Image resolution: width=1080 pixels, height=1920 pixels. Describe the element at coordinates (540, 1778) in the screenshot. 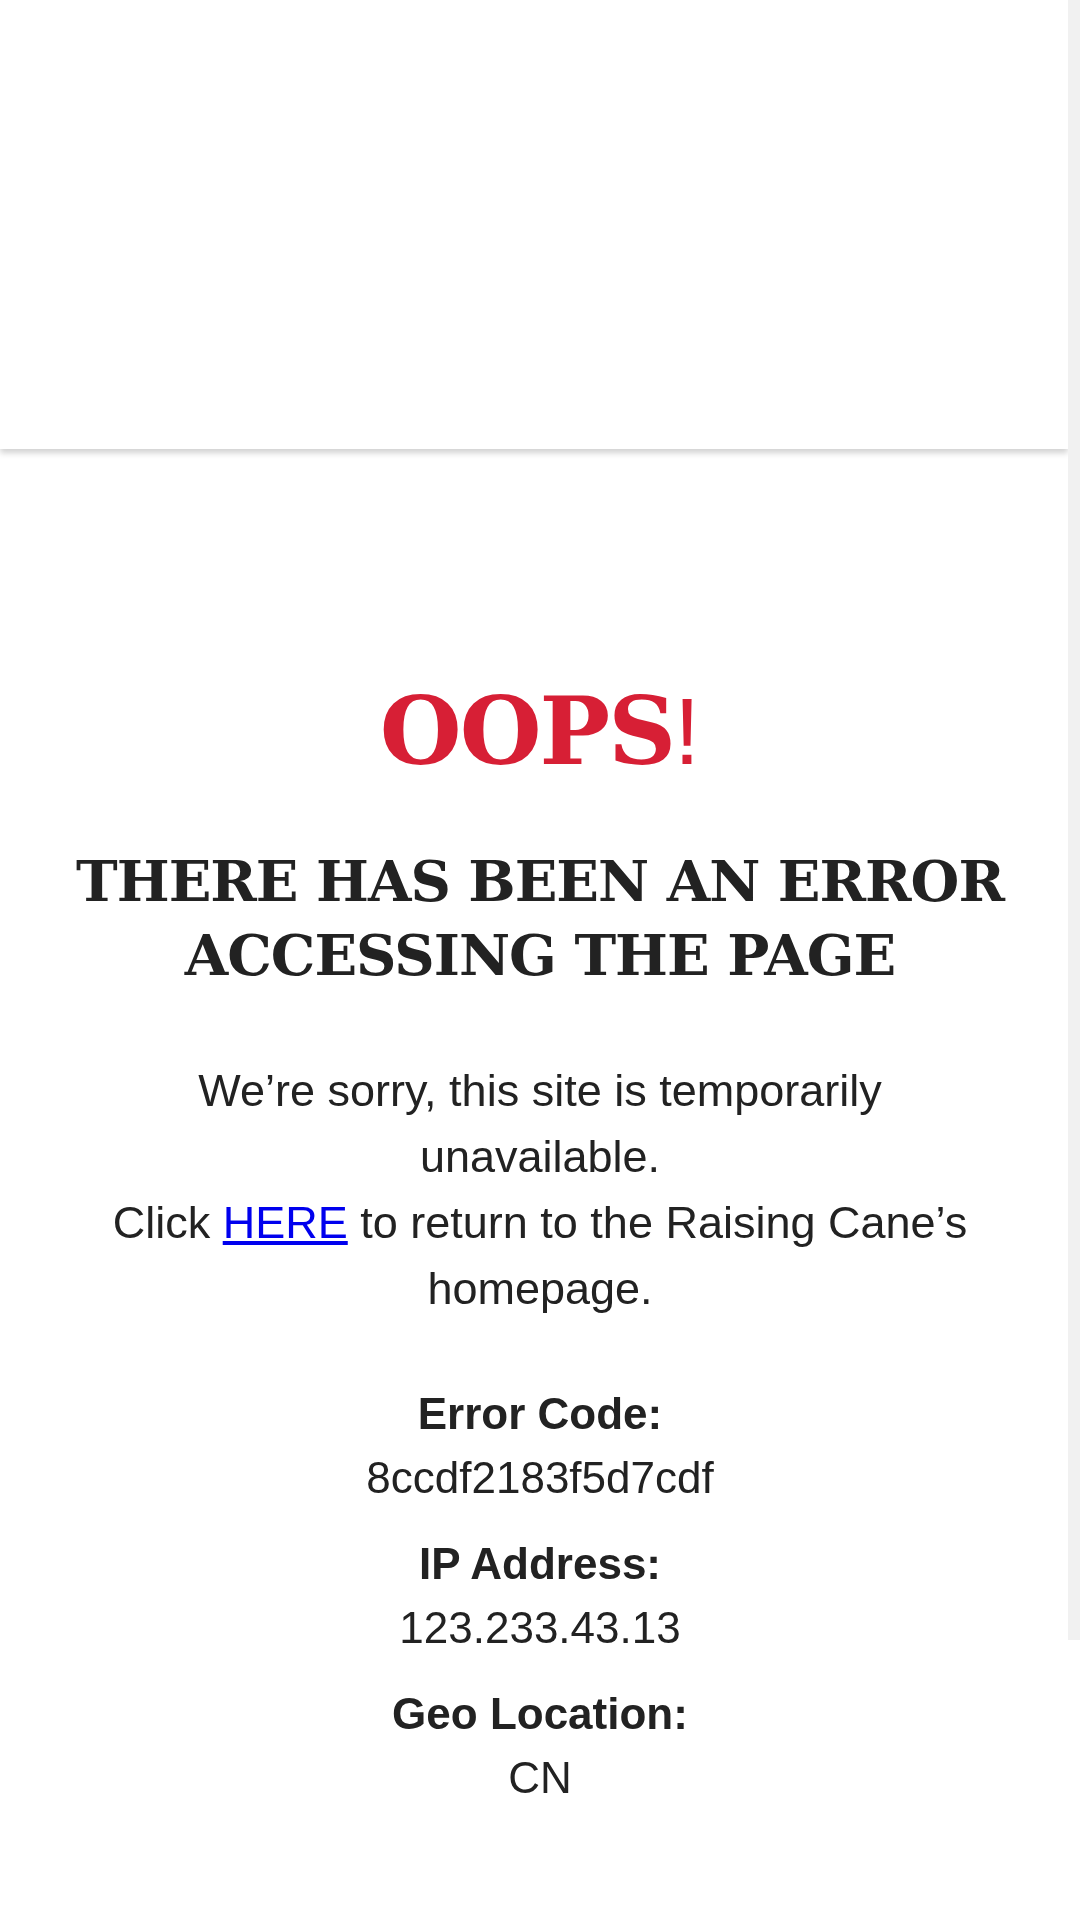

I see `detail-value: CN` at that location.